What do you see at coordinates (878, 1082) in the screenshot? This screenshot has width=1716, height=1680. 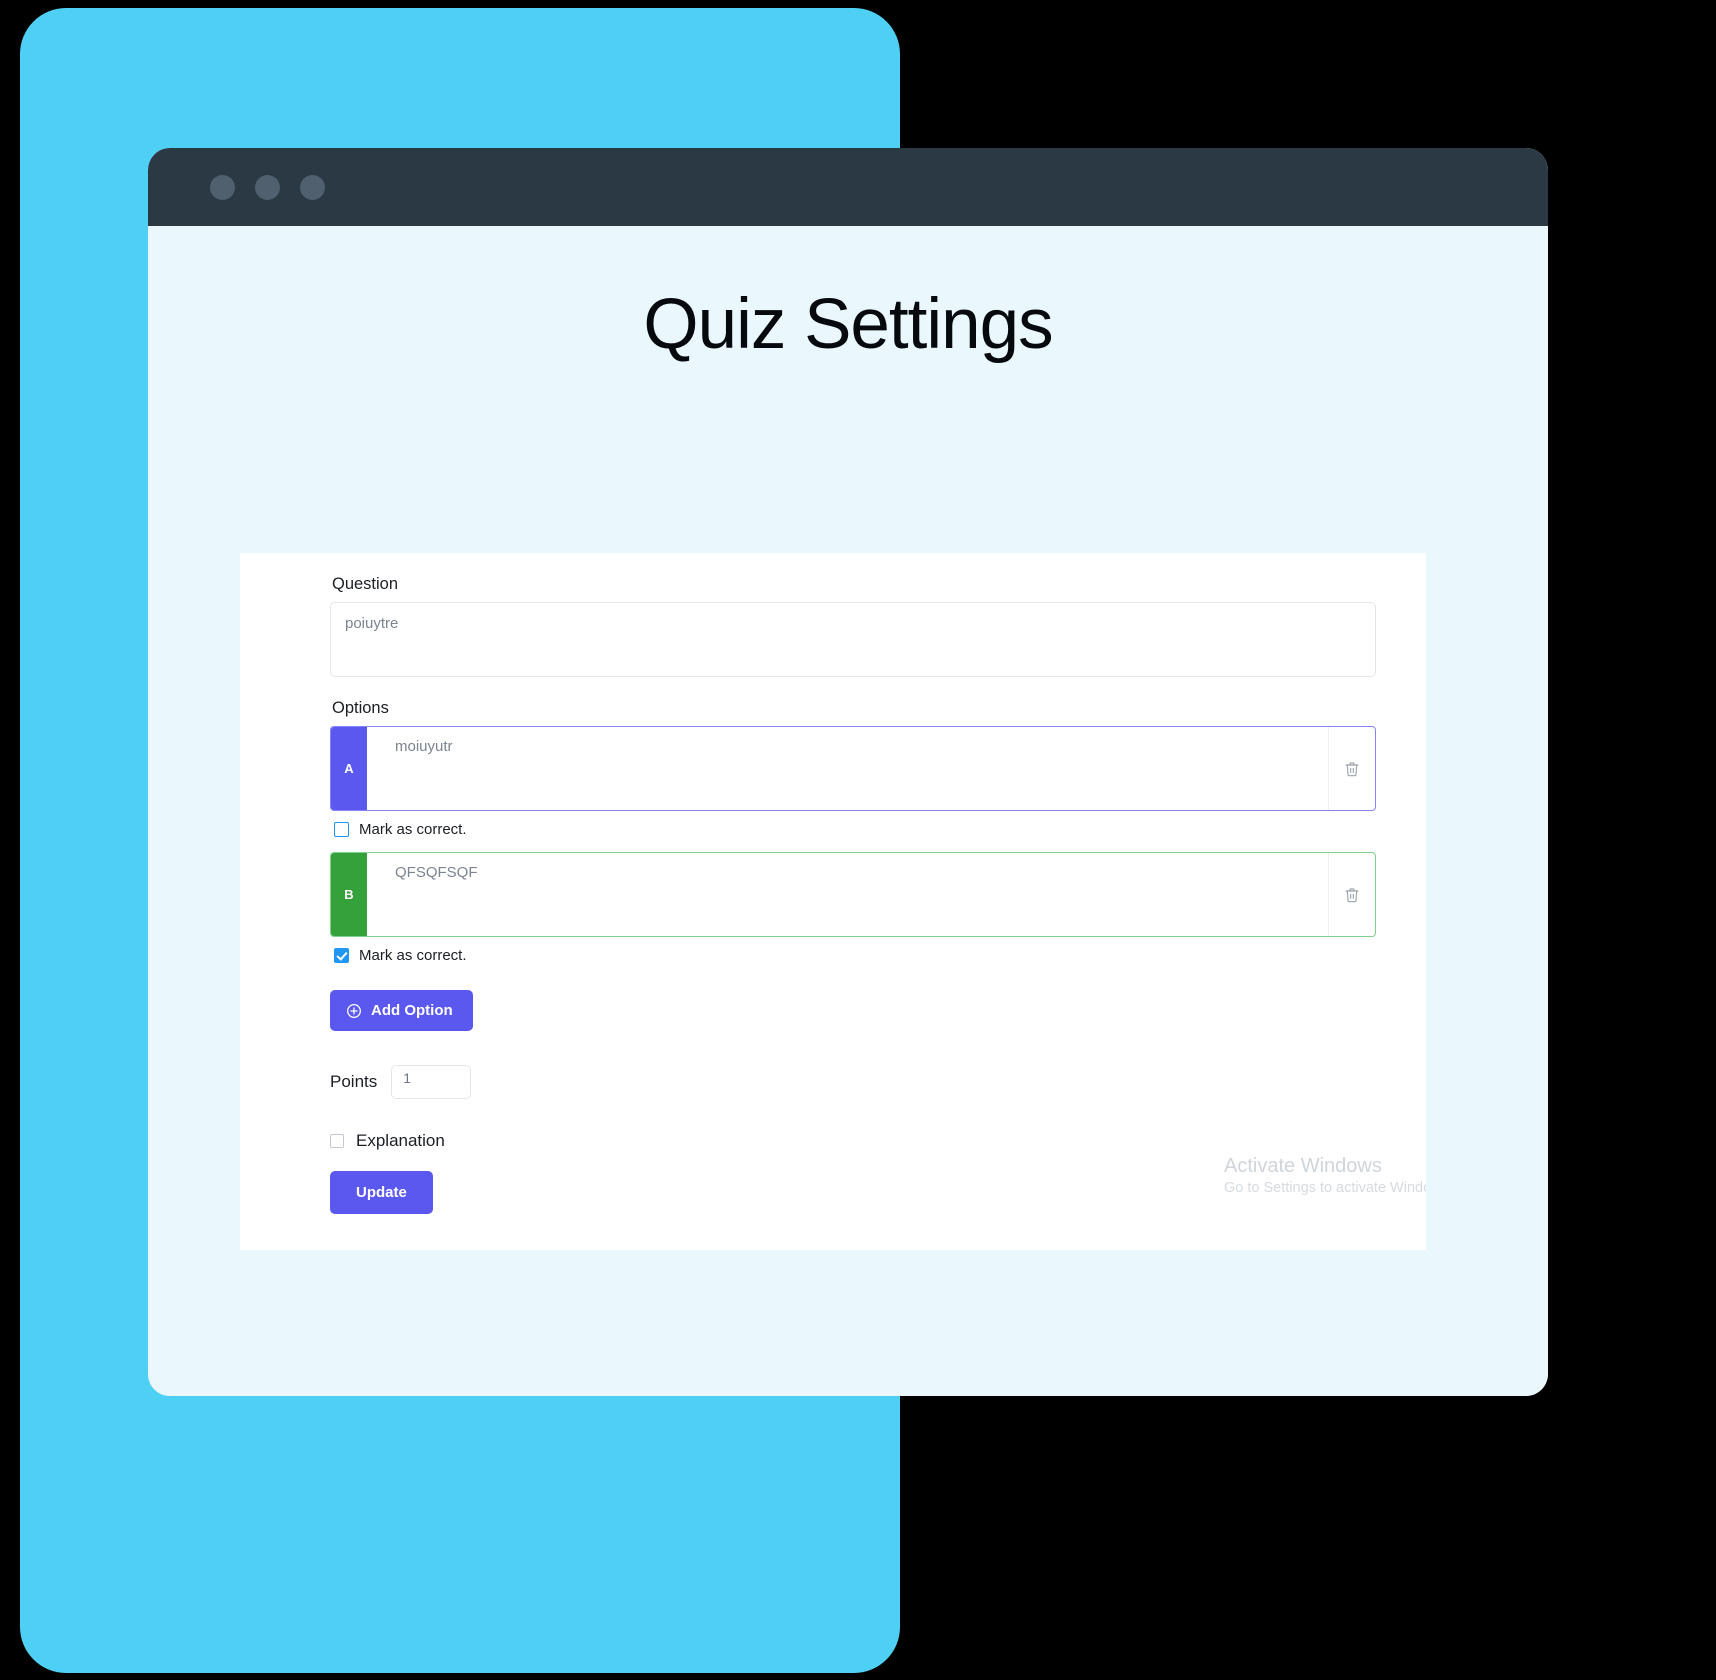 I see `points-row: Points 1` at bounding box center [878, 1082].